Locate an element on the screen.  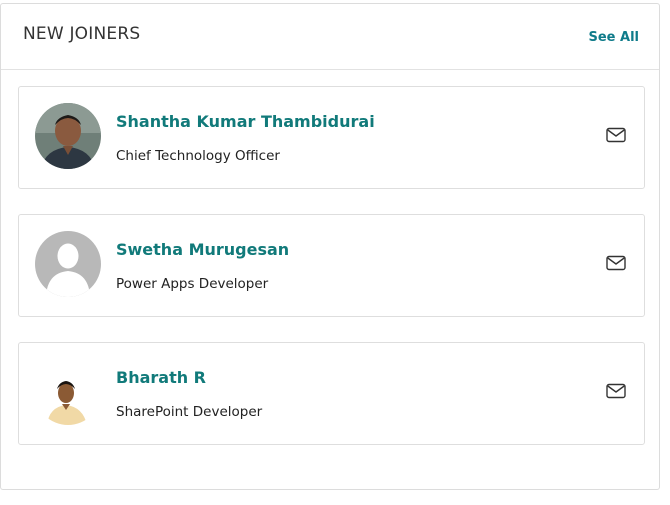
see-all-link: See All is located at coordinates (614, 37).